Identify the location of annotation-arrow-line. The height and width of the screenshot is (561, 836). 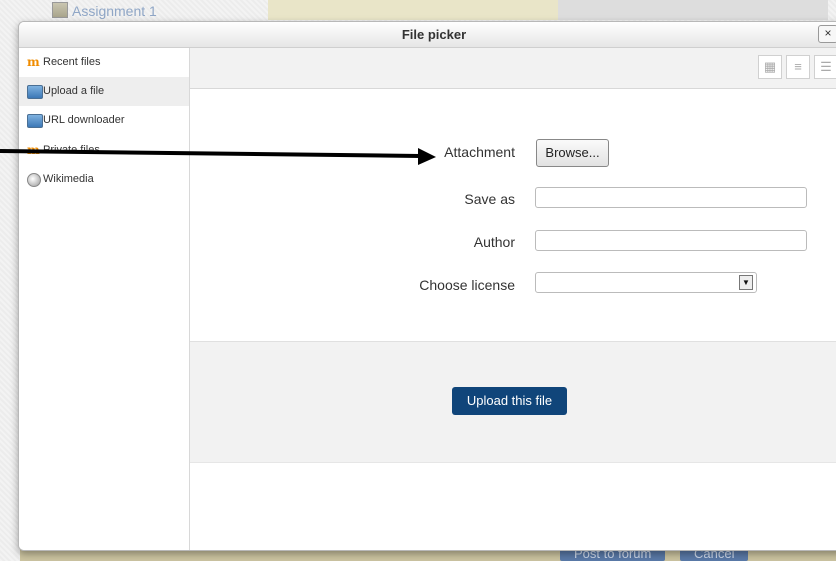
(210, 153).